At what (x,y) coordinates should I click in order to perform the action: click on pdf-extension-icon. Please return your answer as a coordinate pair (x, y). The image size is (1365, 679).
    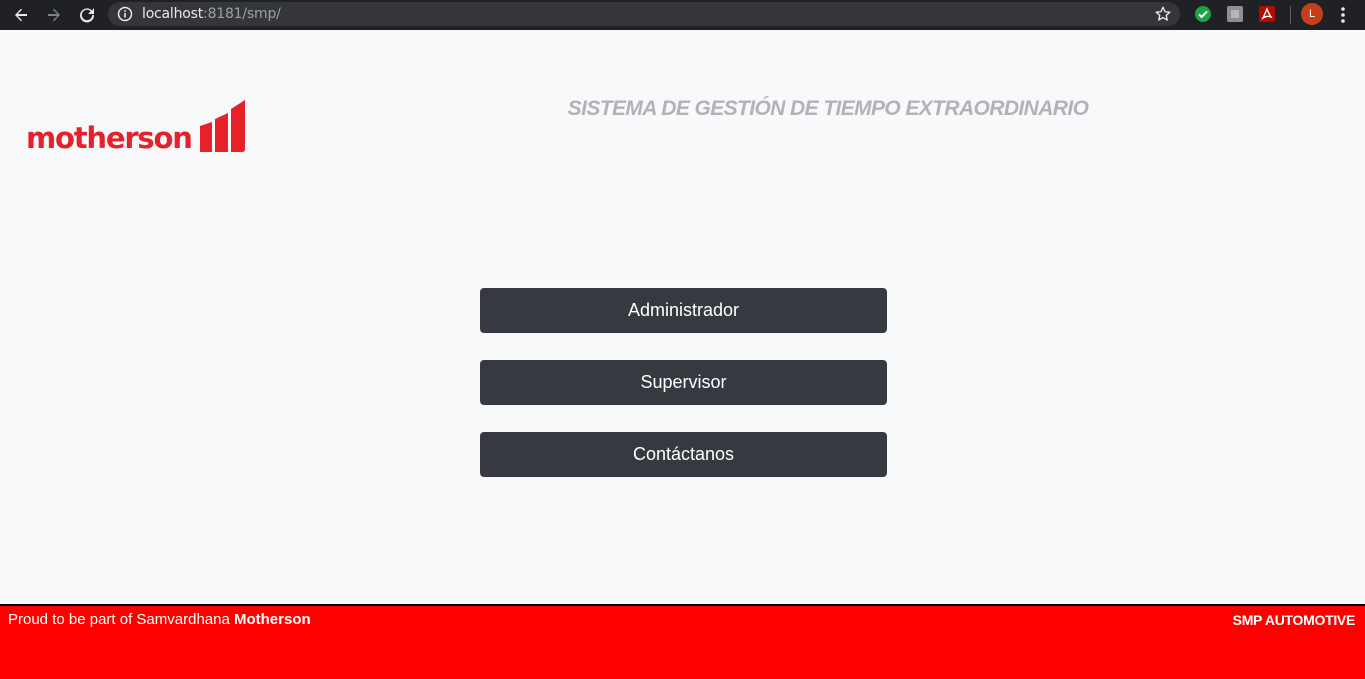
    Looking at the image, I should click on (1267, 14).